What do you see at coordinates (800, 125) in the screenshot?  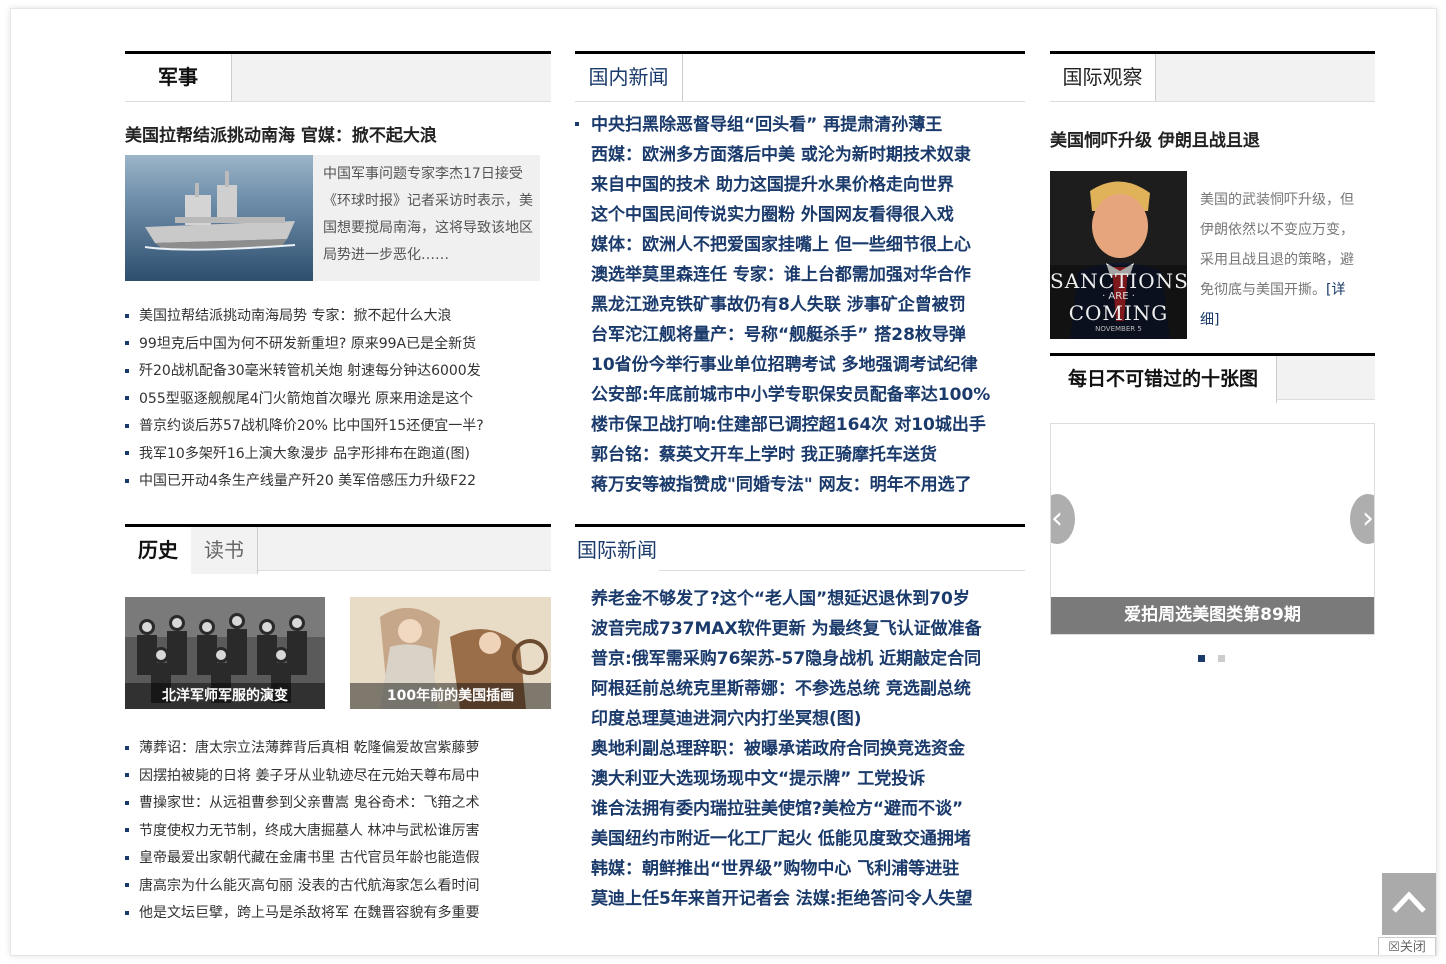 I see `list-item: 中央扫黑除恶督导组“回头看” 再提肃清孙薄王` at bounding box center [800, 125].